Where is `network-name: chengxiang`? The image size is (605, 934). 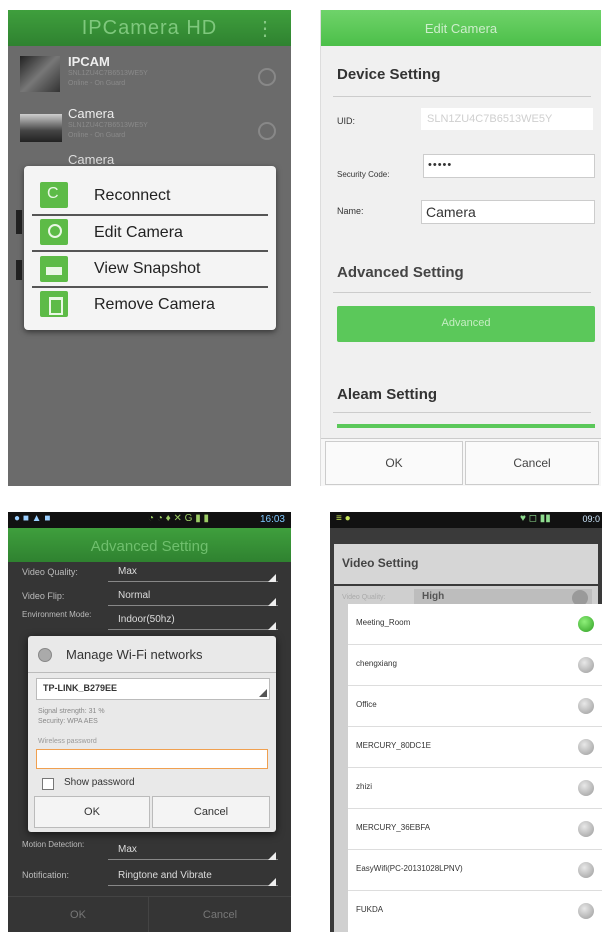
network-name: chengxiang is located at coordinates (376, 663).